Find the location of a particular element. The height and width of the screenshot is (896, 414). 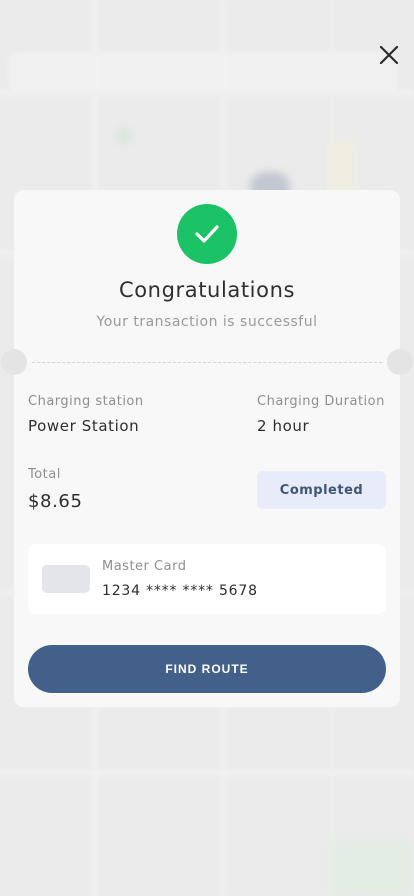

find-route-button: FIND ROUTE is located at coordinates (207, 669).